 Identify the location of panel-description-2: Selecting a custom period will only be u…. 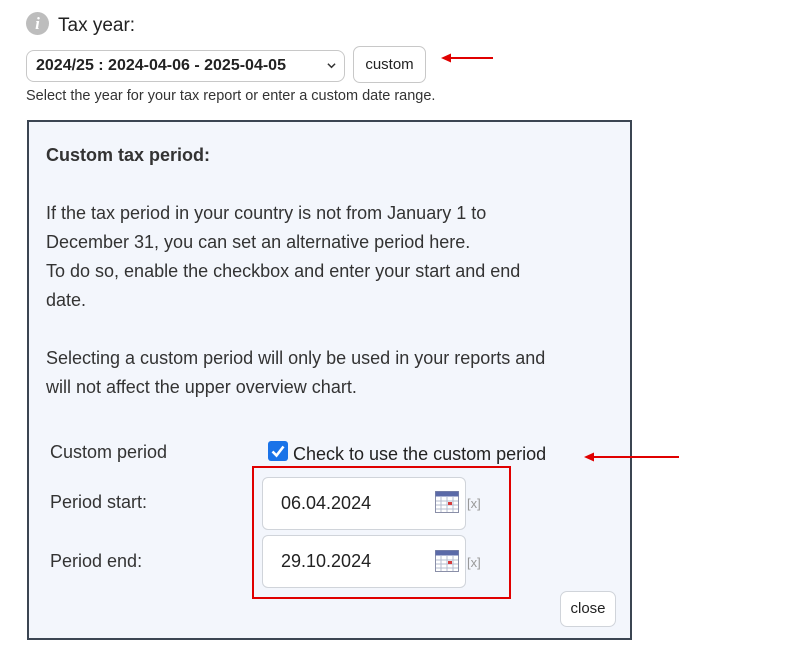
(296, 372).